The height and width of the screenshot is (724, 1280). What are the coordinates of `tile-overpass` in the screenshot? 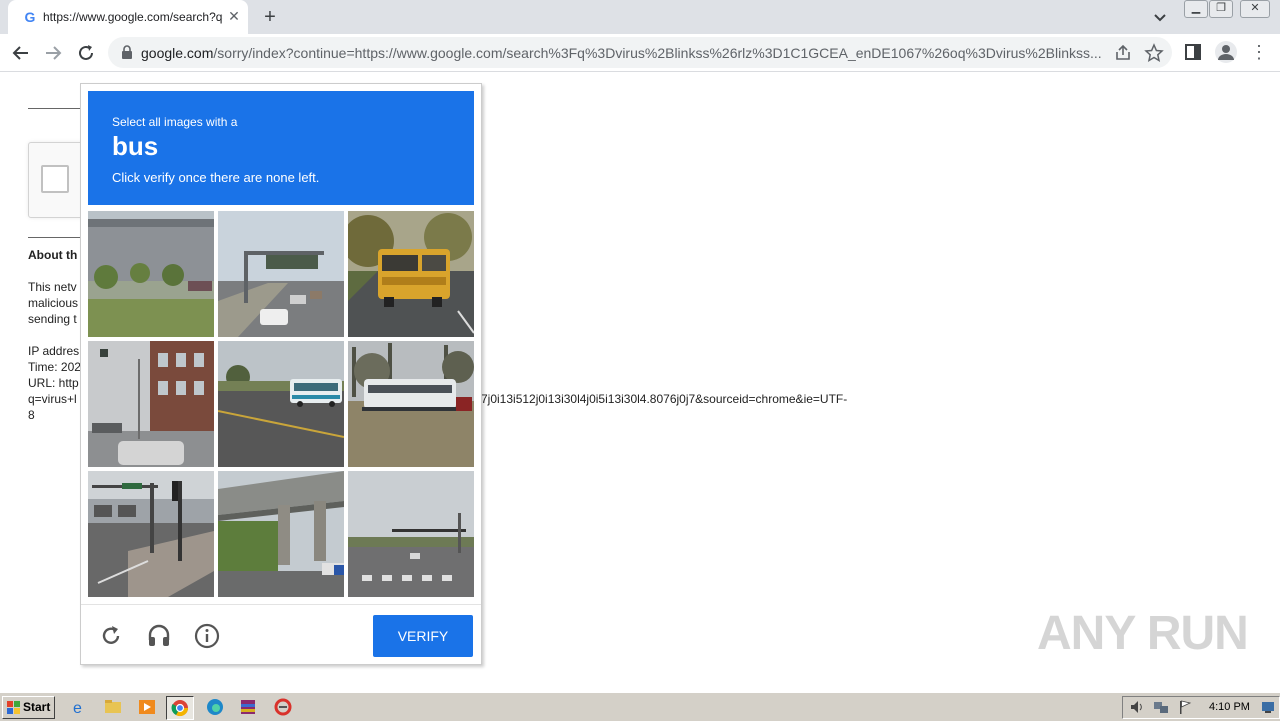 It's located at (281, 534).